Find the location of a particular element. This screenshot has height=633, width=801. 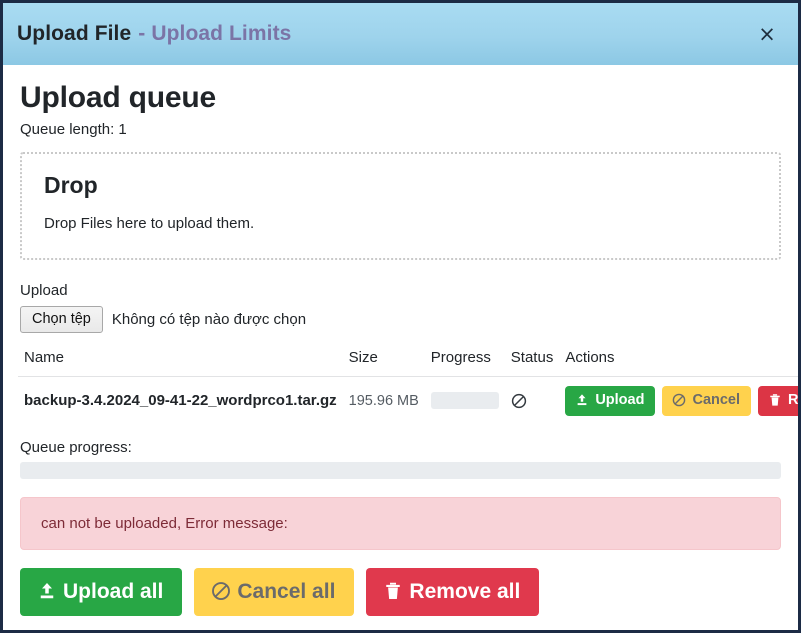

no-file-selected-label: Không có tệp nào được chọn is located at coordinates (209, 319).